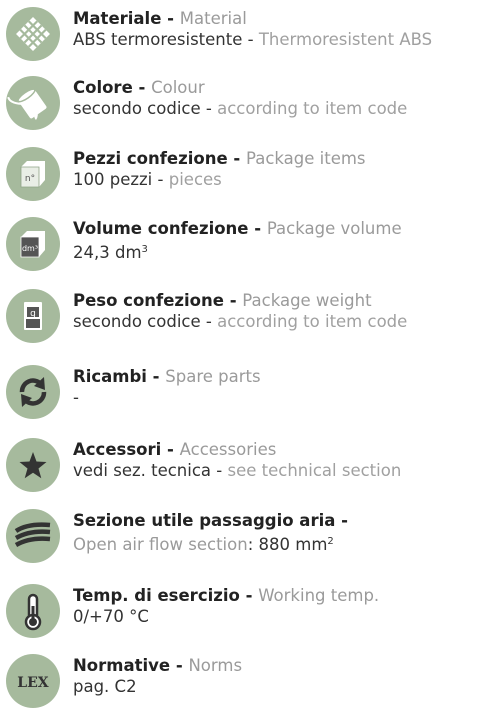  Describe the element at coordinates (319, 595) in the screenshot. I see `spec-label-en: Working temp.` at that location.